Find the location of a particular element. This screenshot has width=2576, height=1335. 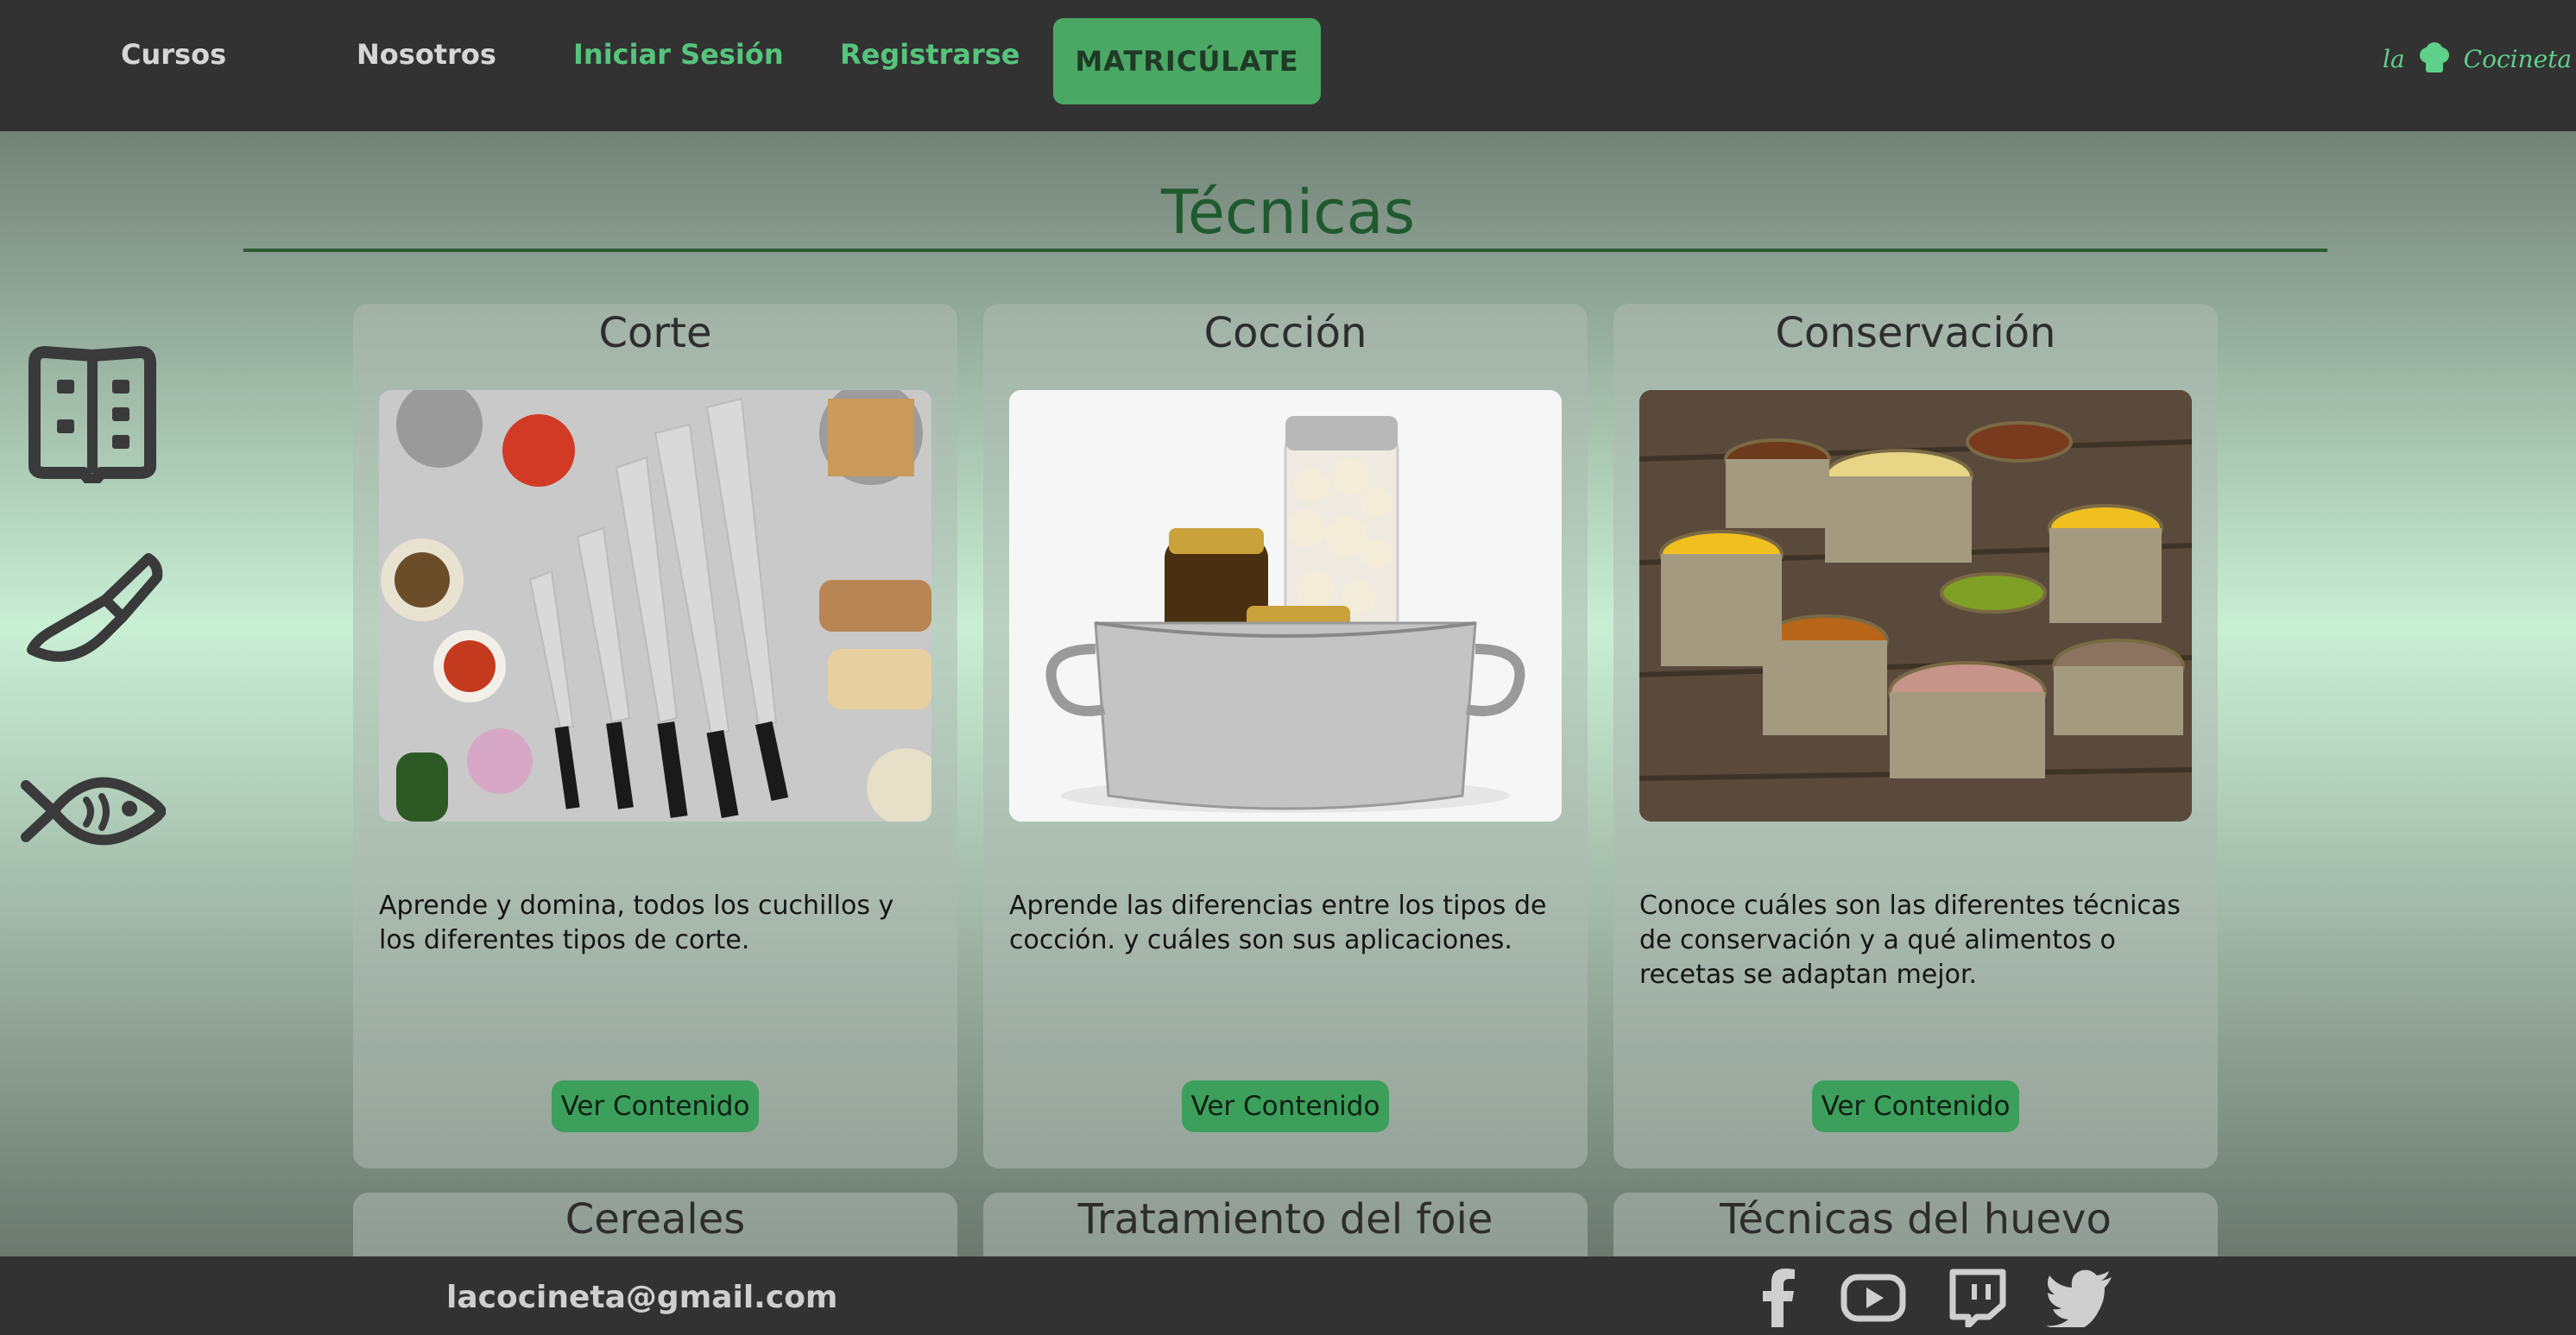

card-title: Tratamiento del foie is located at coordinates (1285, 1219).